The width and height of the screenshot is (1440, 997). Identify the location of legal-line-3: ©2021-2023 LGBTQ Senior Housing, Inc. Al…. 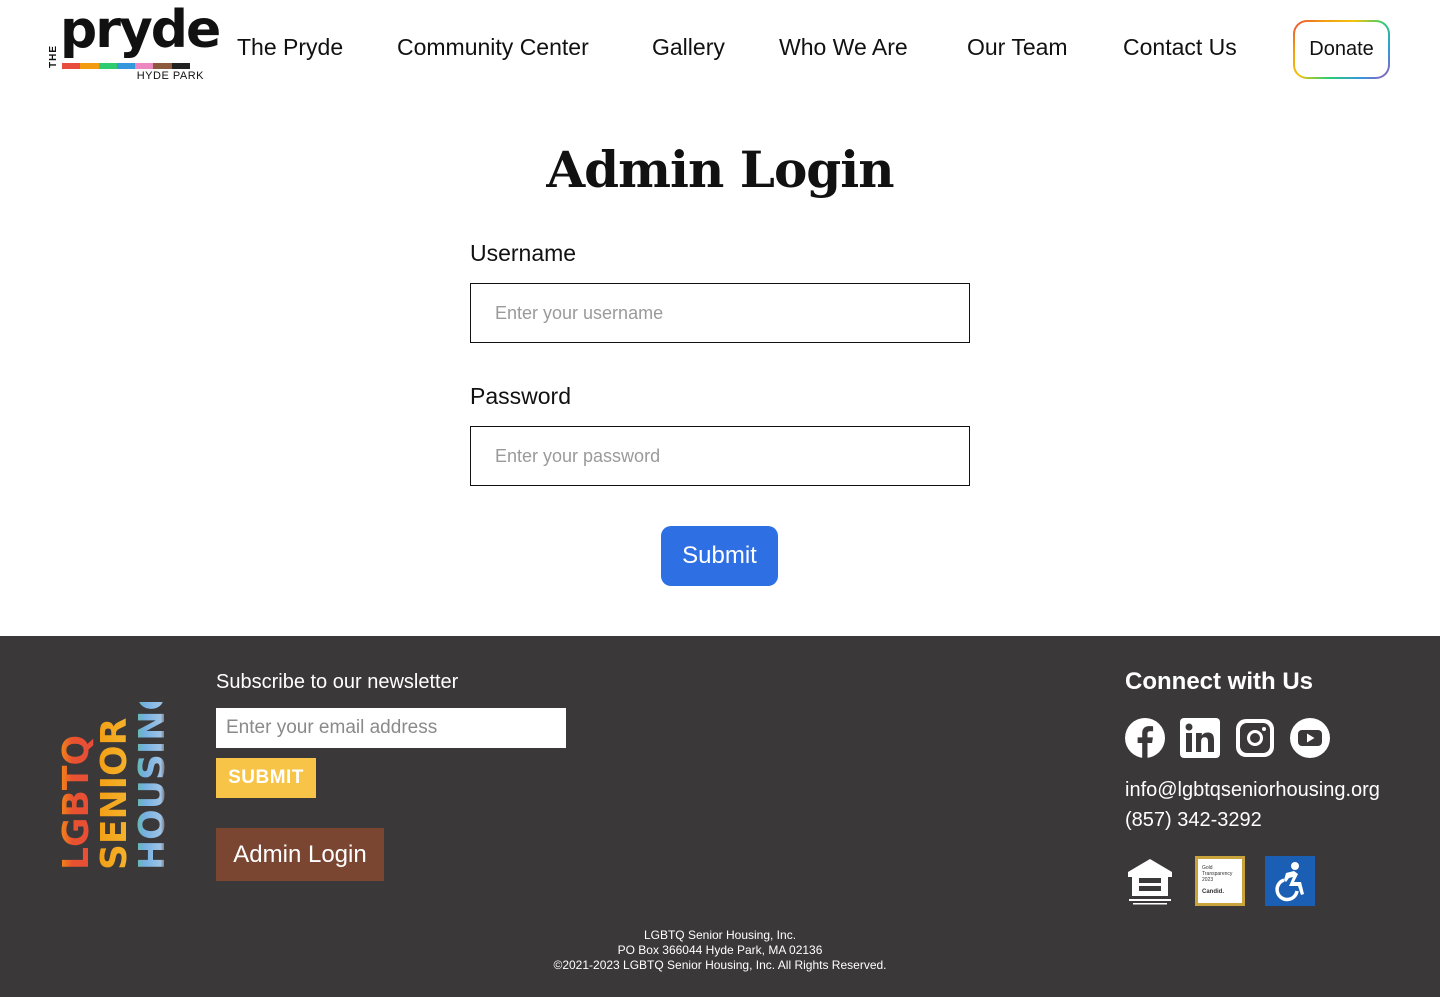
(720, 965).